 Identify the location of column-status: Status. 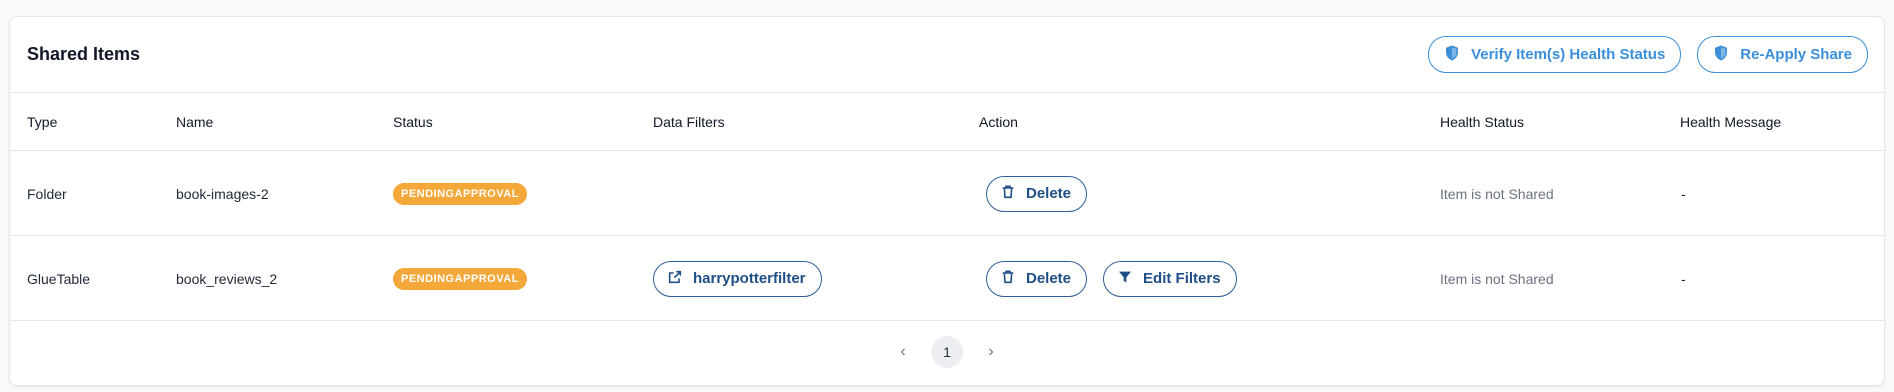
(413, 122).